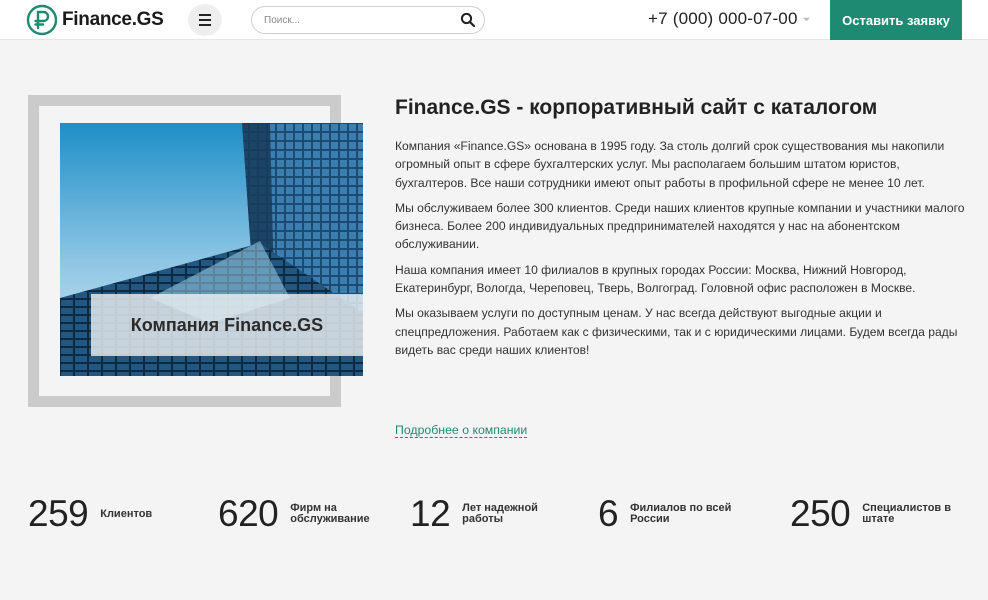 This screenshot has width=988, height=600. Describe the element at coordinates (680, 514) in the screenshot. I see `stat-label: Филиалов по всей России` at that location.